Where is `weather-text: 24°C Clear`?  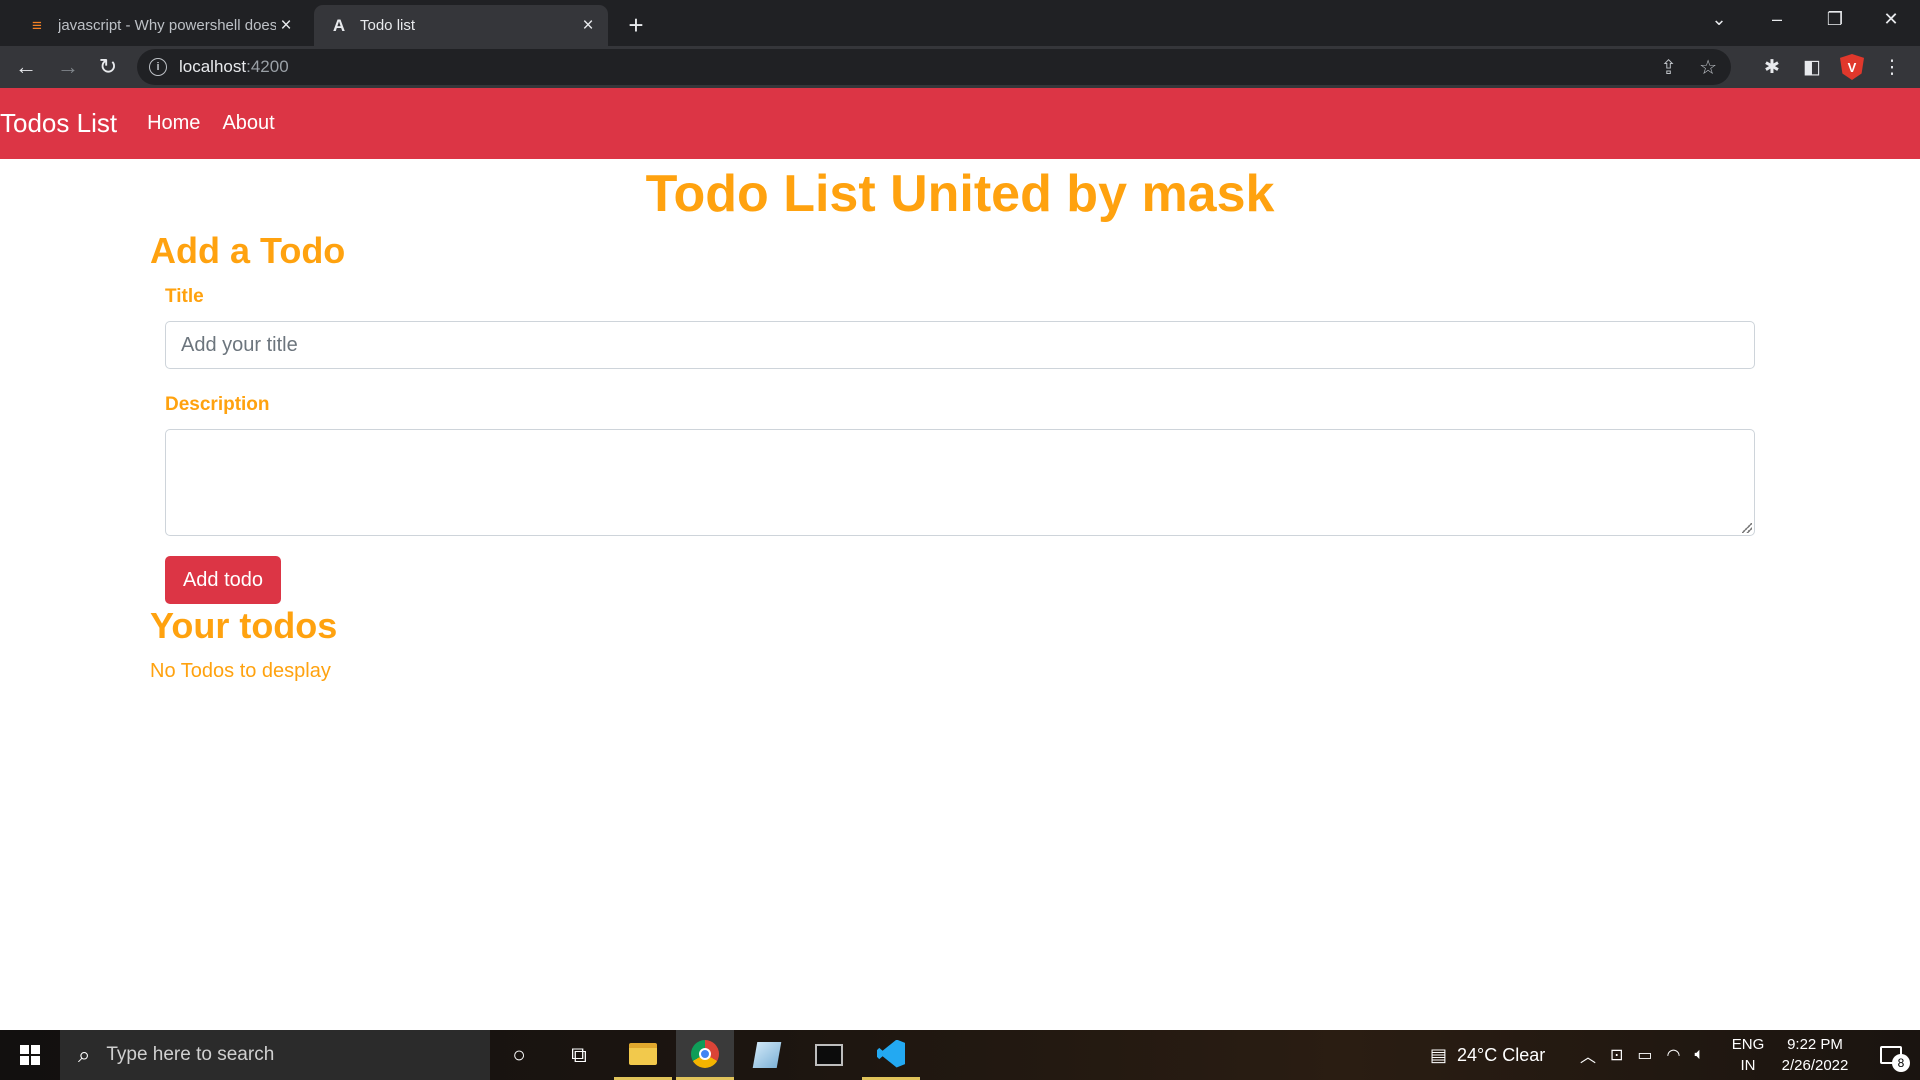 weather-text: 24°C Clear is located at coordinates (1501, 1054).